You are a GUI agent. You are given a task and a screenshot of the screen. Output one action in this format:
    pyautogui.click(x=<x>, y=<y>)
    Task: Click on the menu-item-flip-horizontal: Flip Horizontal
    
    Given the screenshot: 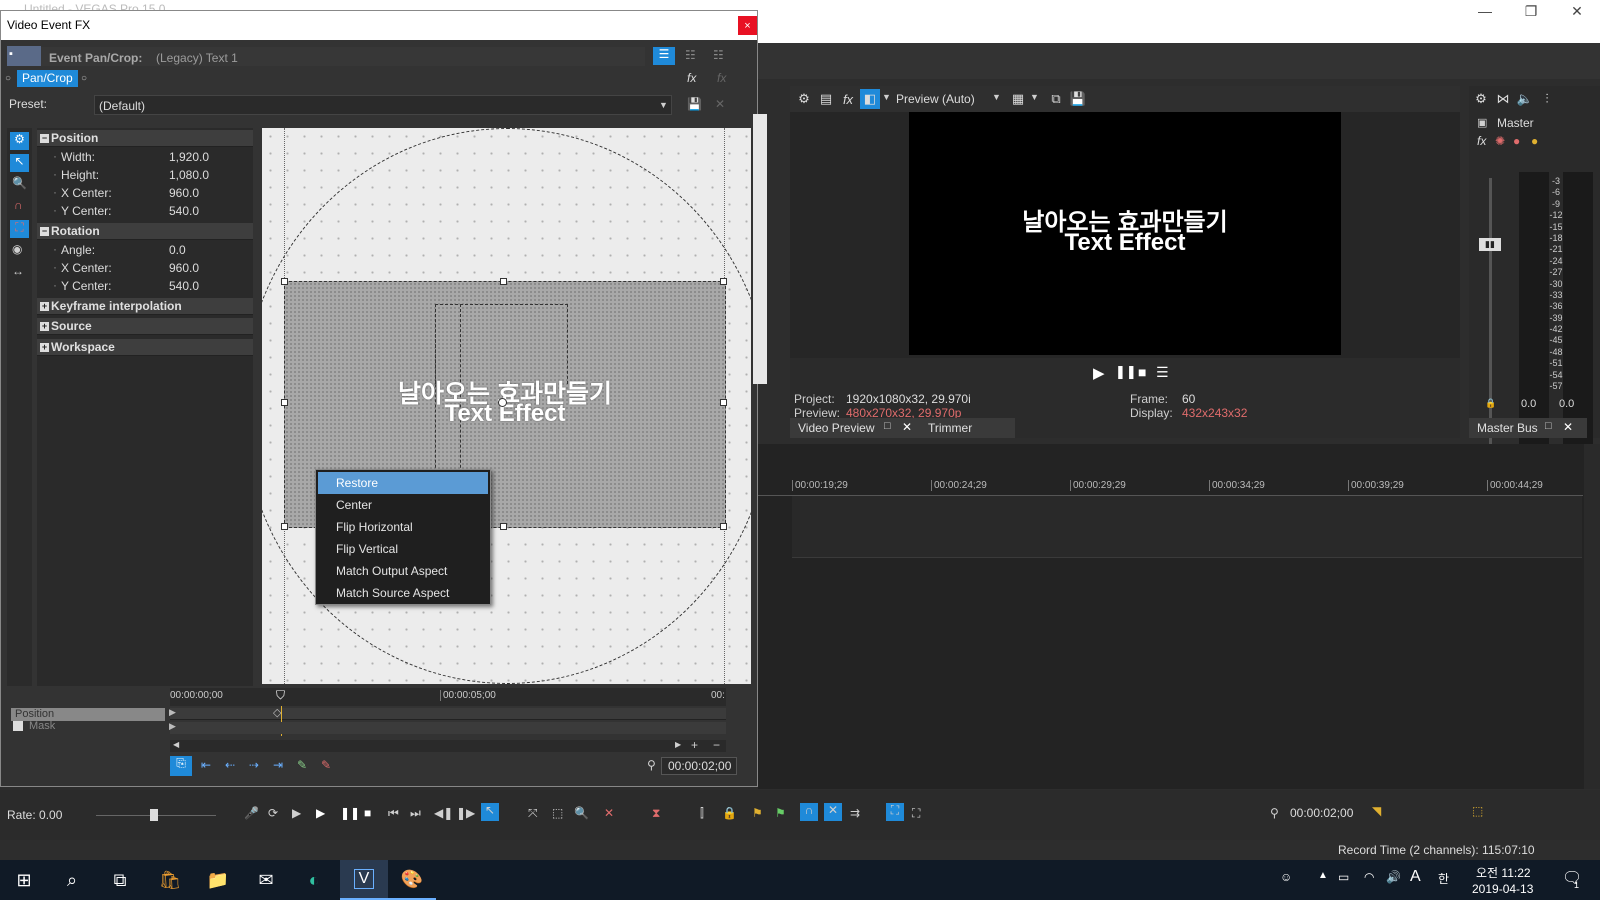 What is the action you would take?
    pyautogui.click(x=403, y=527)
    